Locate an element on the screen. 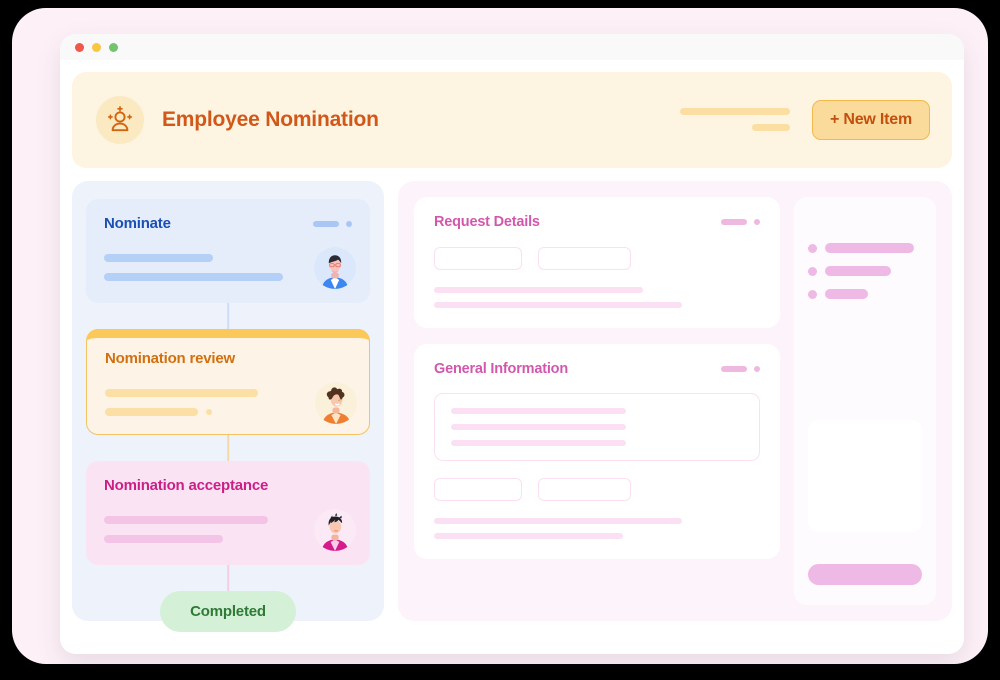 The height and width of the screenshot is (680, 1000). workflow-step-meta is located at coordinates (332, 223).